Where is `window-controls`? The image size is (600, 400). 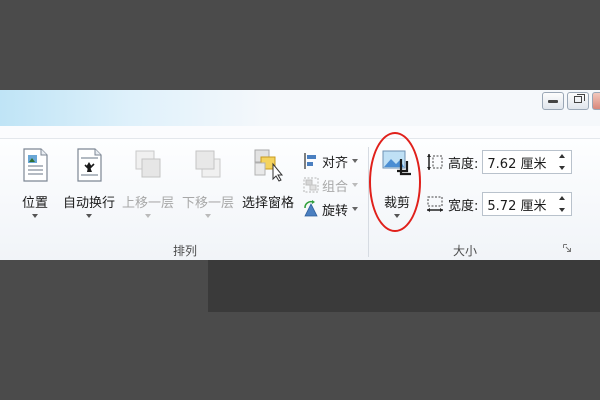 window-controls is located at coordinates (571, 101).